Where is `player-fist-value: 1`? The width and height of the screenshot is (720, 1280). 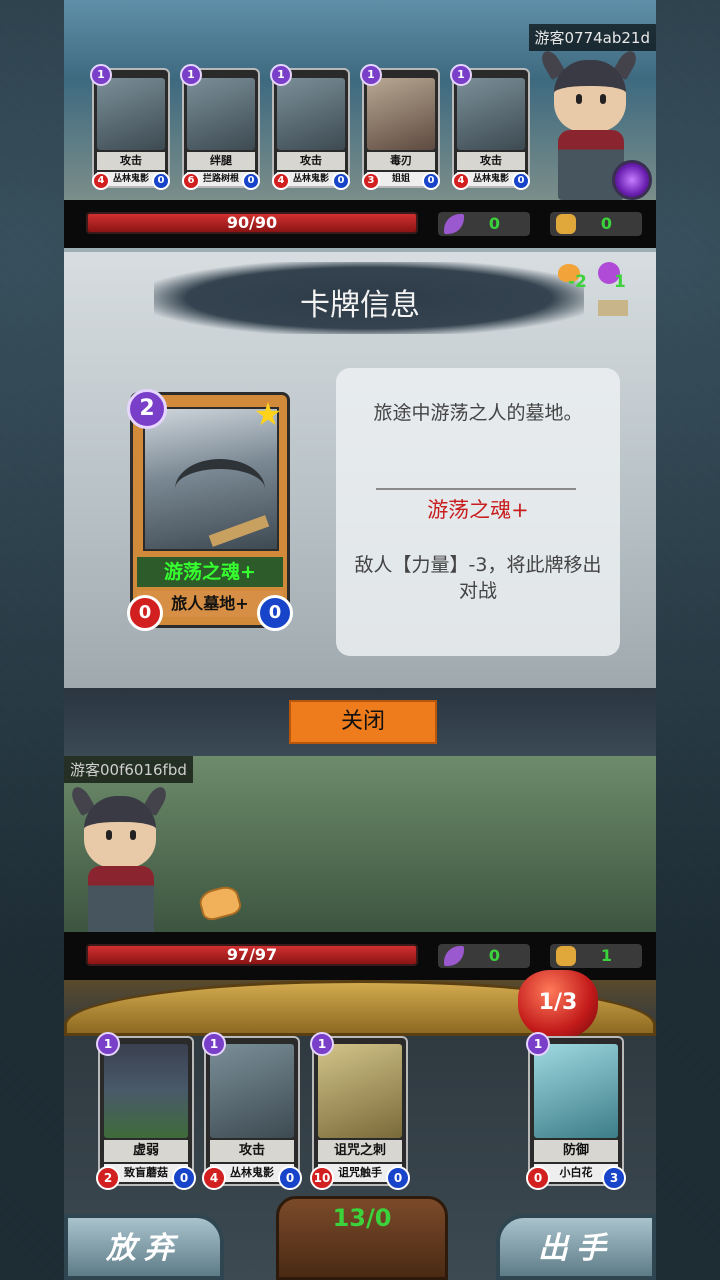 player-fist-value: 1 is located at coordinates (606, 955).